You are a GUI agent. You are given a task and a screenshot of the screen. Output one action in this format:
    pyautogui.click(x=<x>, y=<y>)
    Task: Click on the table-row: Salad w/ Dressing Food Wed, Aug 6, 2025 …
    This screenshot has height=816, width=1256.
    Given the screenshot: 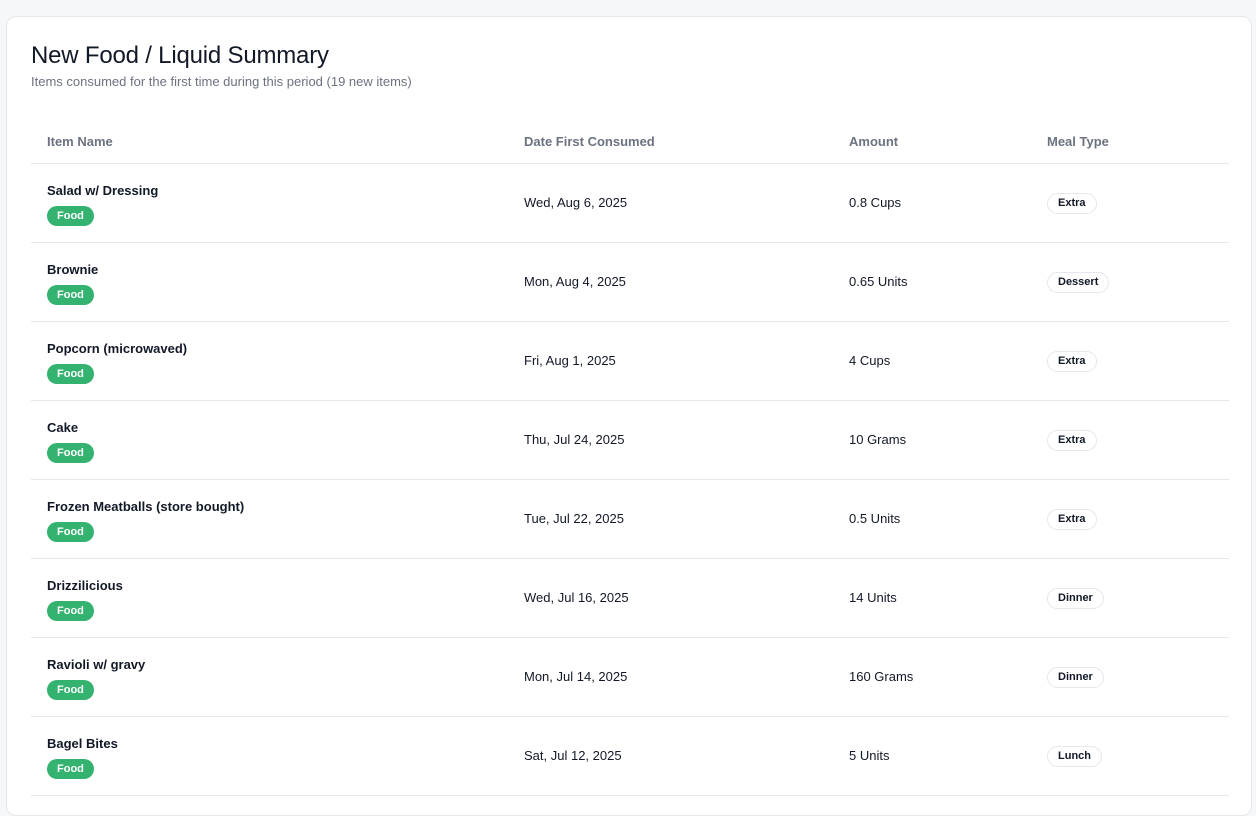 What is the action you would take?
    pyautogui.click(x=630, y=203)
    